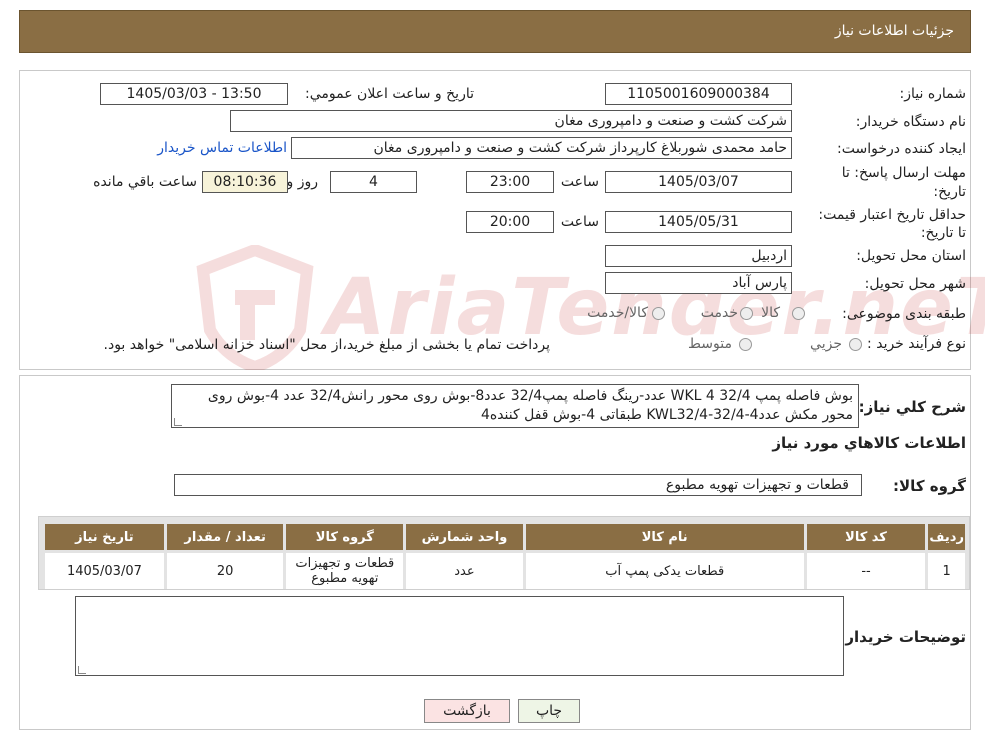 Image resolution: width=985 pixels, height=744 pixels. I want to click on category-option-goods-service: کالا/خدمت, so click(617, 313).